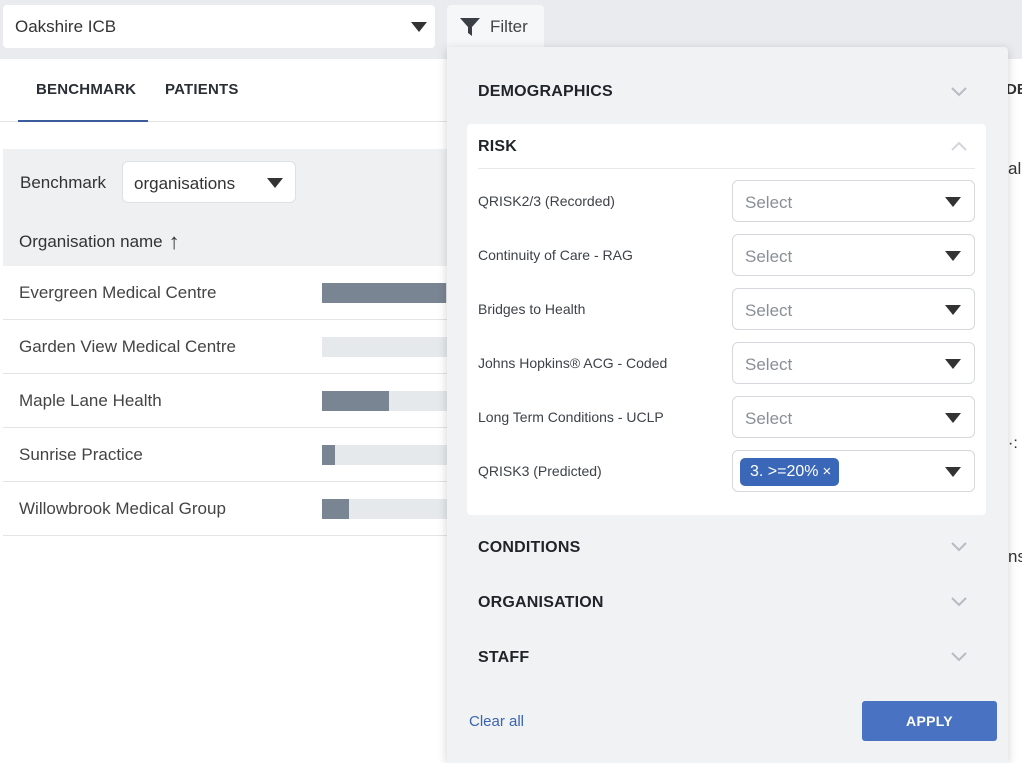  I want to click on tab-benchmark: BENCHMARK, so click(86, 89).